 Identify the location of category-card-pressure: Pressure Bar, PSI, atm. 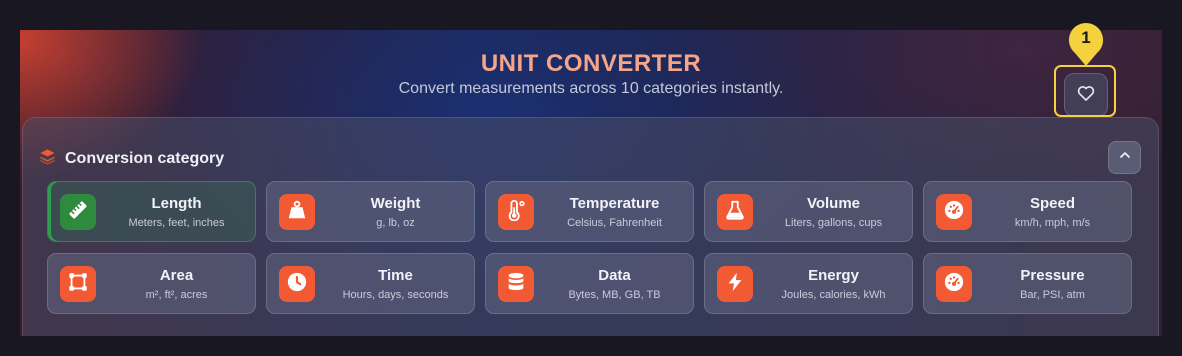
(1027, 283).